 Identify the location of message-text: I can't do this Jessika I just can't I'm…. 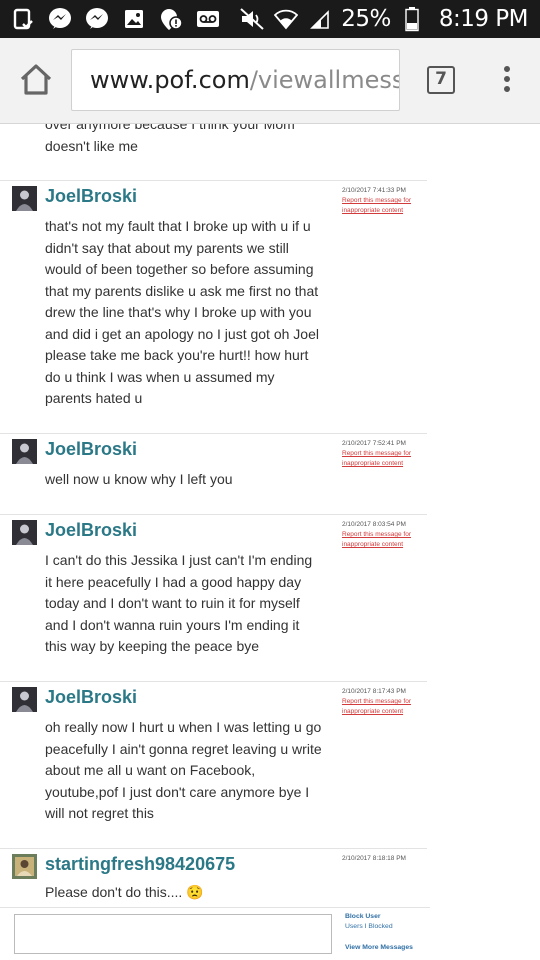
(179, 603).